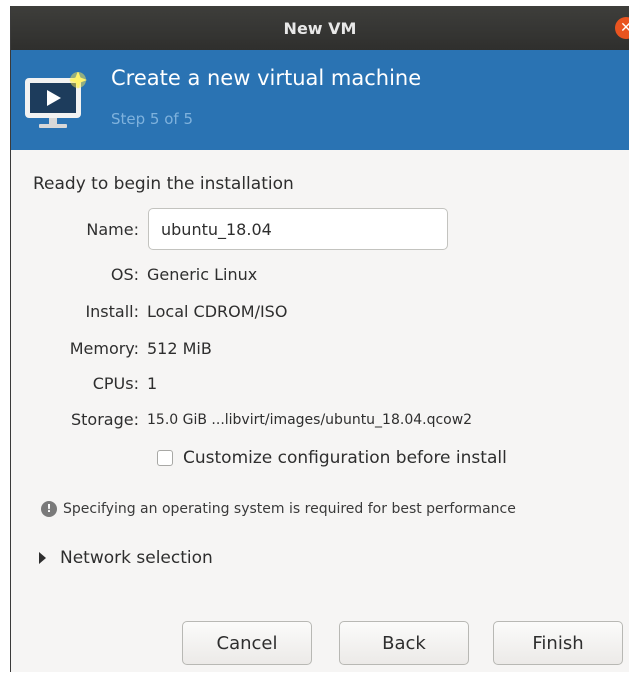  Describe the element at coordinates (136, 558) in the screenshot. I see `network-selection-label: Network selection` at that location.